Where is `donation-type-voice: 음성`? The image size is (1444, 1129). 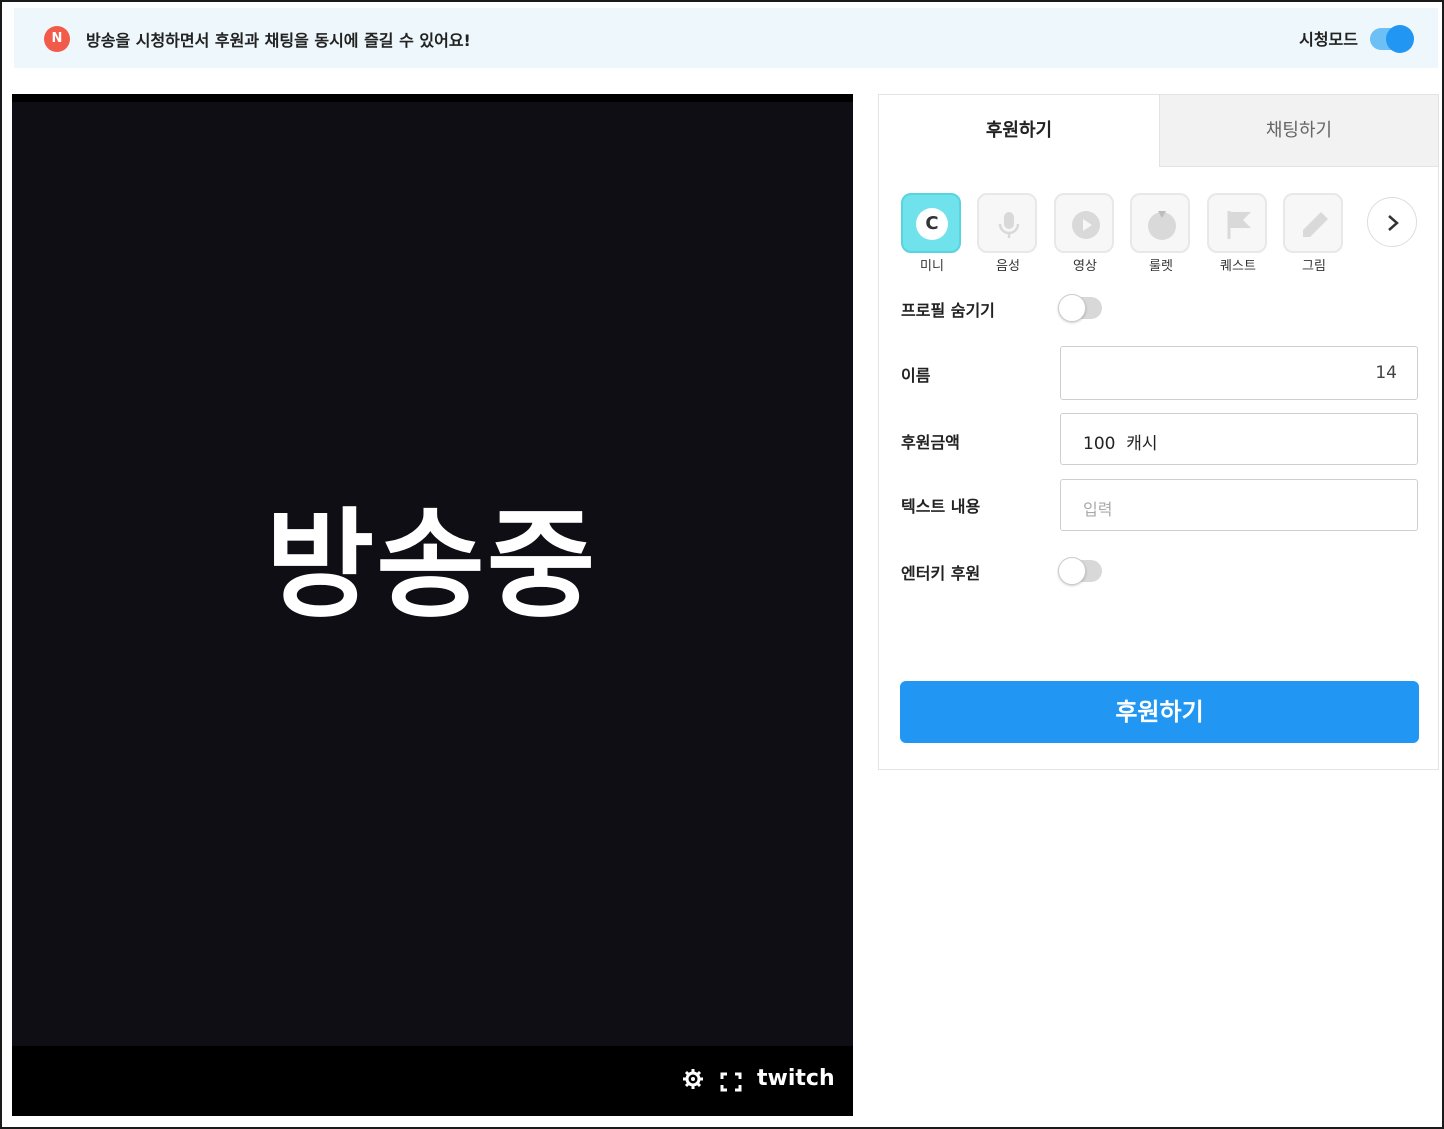 donation-type-voice: 음성 is located at coordinates (1008, 233).